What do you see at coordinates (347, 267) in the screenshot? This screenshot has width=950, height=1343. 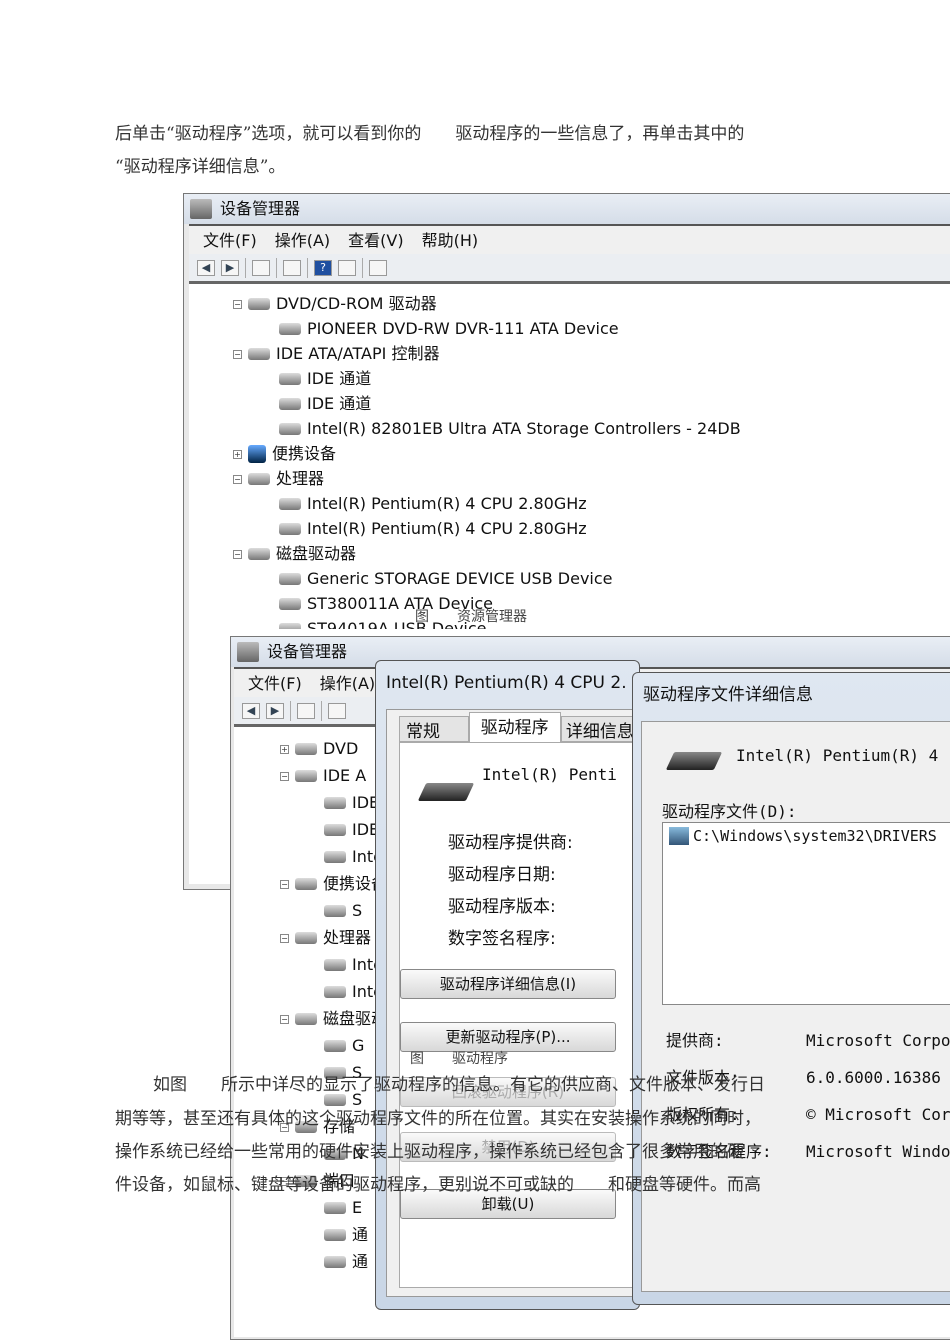 I see `view-icon` at bounding box center [347, 267].